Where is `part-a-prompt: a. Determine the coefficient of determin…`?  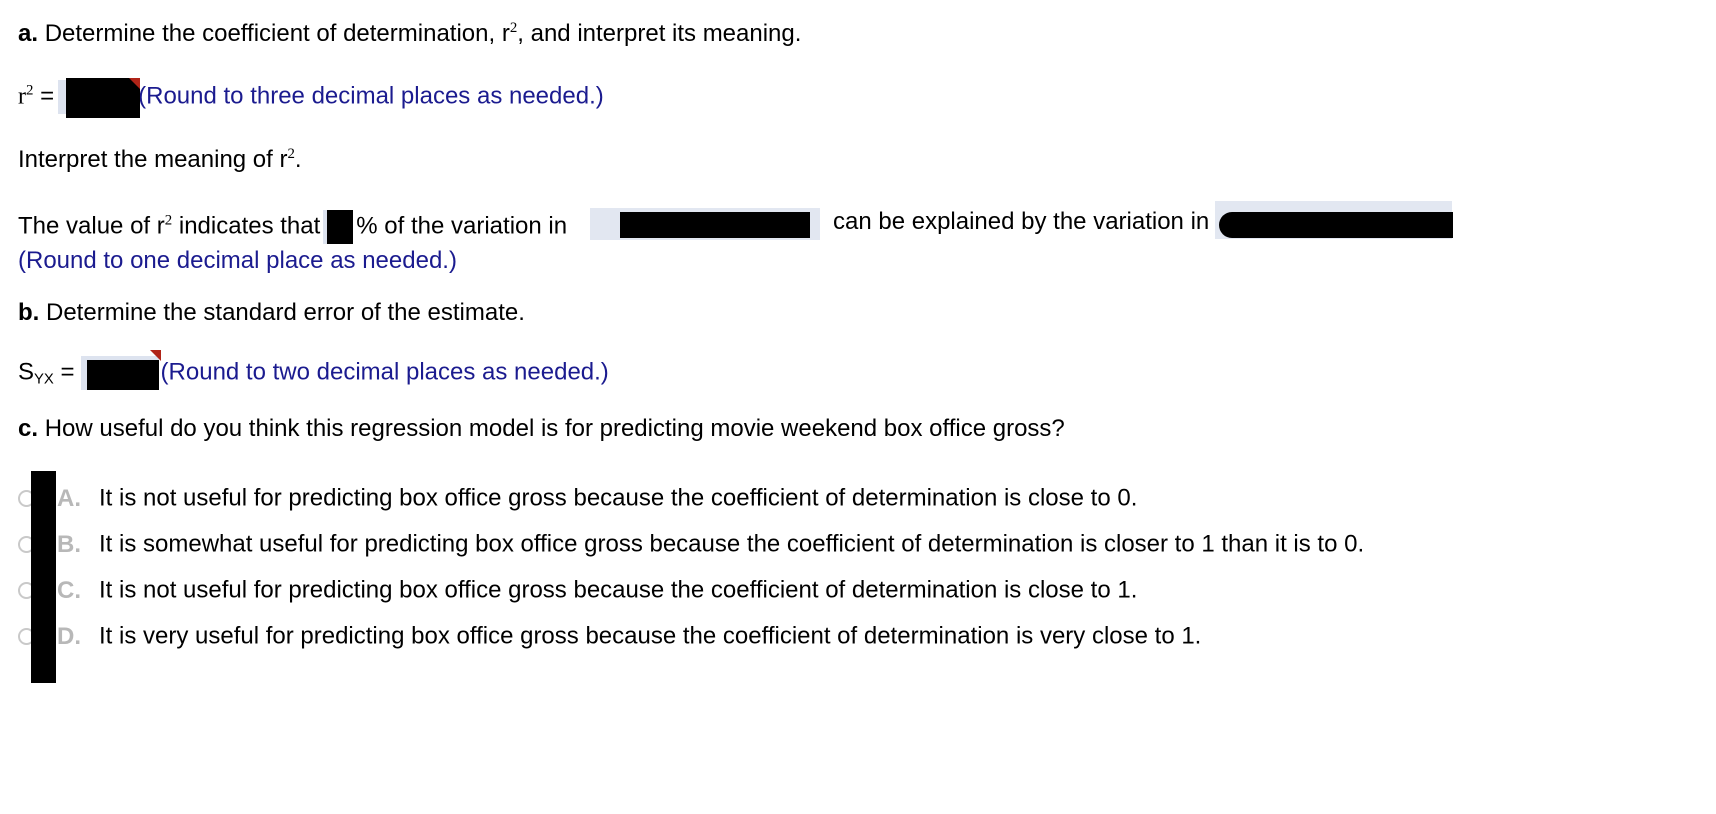
part-a-prompt: a. Determine the coefficient of determin… is located at coordinates (410, 33).